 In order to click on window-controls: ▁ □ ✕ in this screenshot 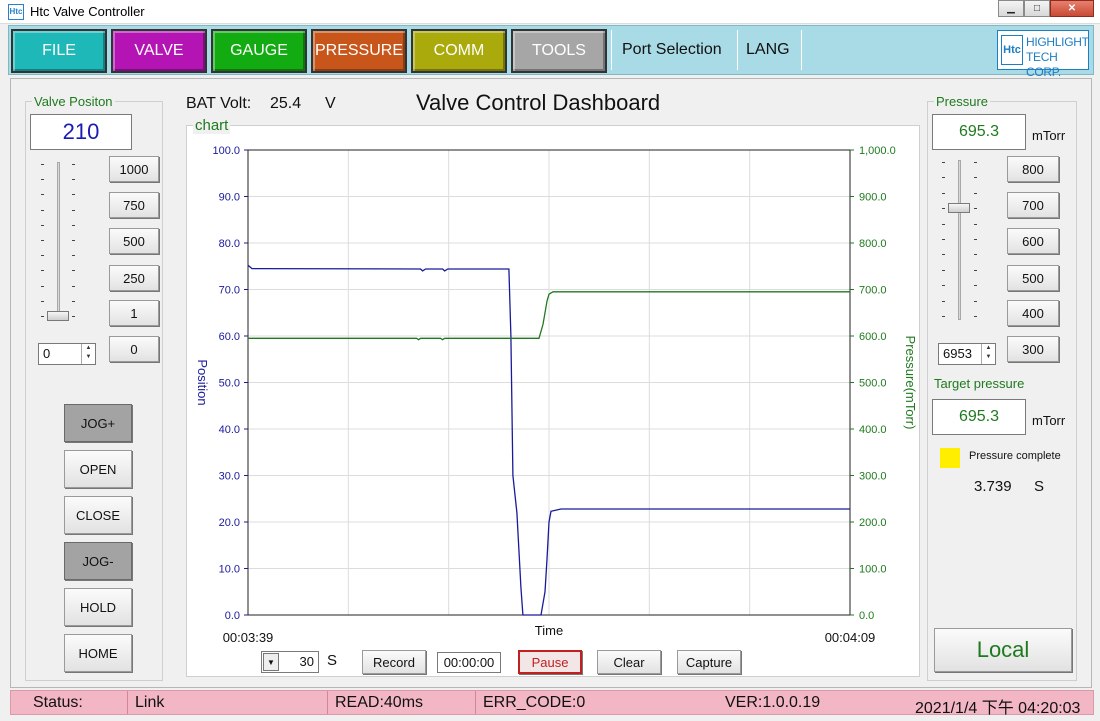, I will do `click(1046, 8)`.